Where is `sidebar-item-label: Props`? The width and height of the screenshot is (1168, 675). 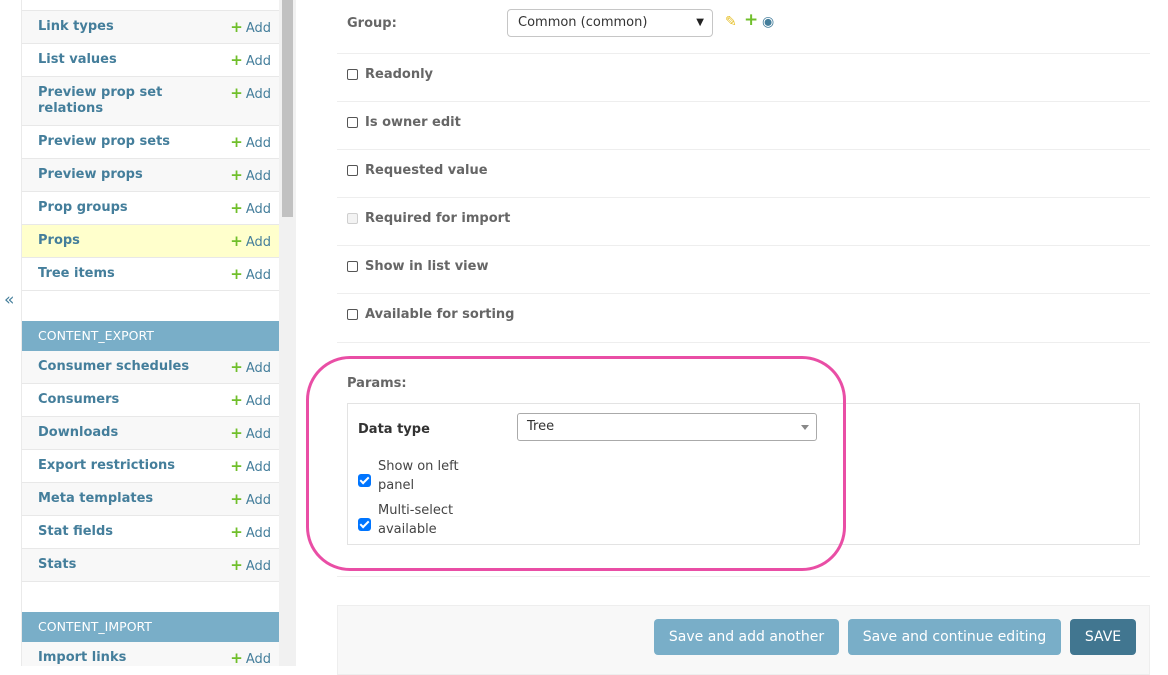 sidebar-item-label: Props is located at coordinates (118, 241).